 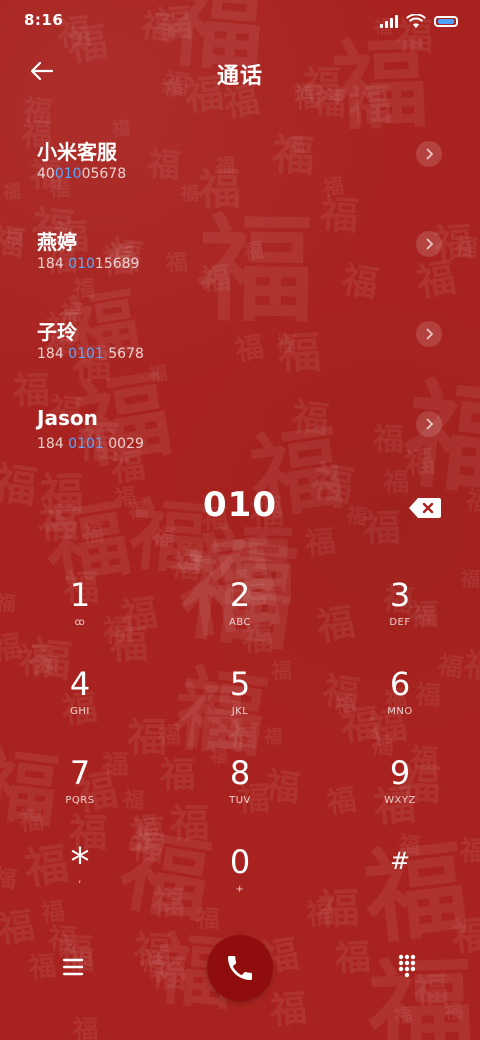 What do you see at coordinates (400, 595) in the screenshot?
I see `key-digit: 3` at bounding box center [400, 595].